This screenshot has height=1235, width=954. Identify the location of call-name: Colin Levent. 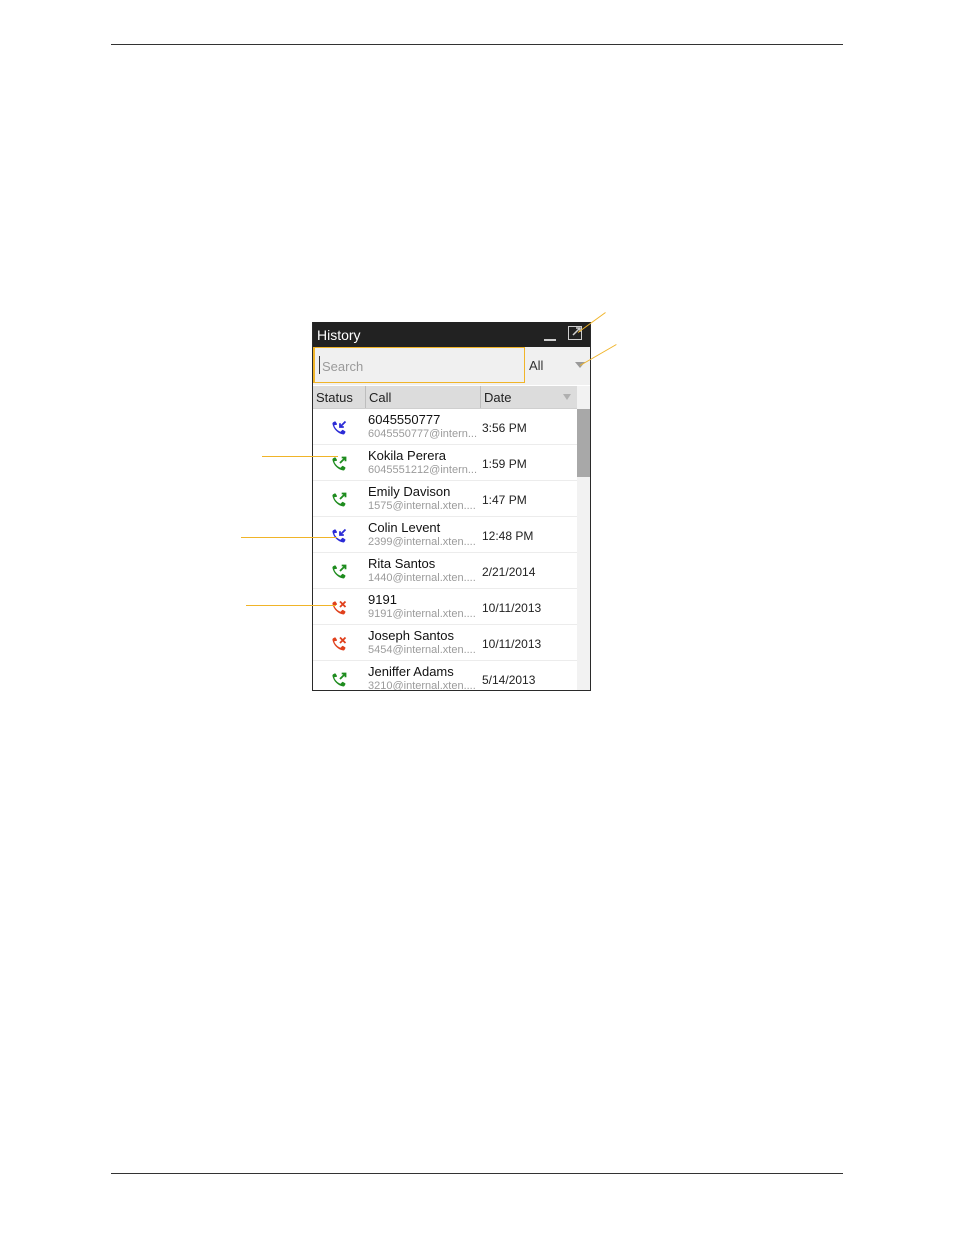
(404, 527).